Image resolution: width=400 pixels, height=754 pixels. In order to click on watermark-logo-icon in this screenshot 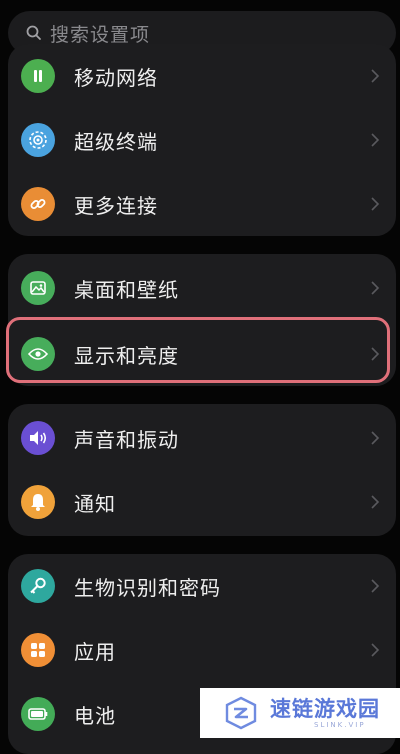, I will do `click(241, 713)`.